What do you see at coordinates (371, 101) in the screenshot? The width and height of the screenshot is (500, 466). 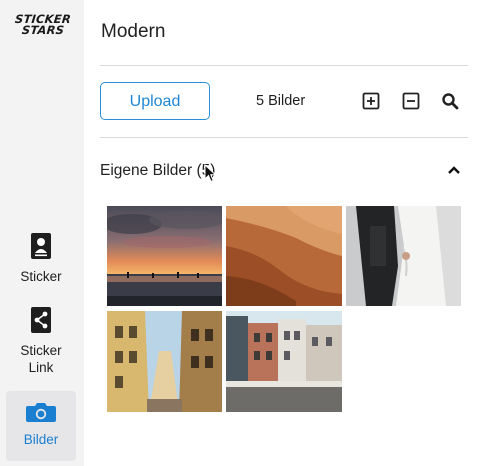 I see `plus-box-icon` at bounding box center [371, 101].